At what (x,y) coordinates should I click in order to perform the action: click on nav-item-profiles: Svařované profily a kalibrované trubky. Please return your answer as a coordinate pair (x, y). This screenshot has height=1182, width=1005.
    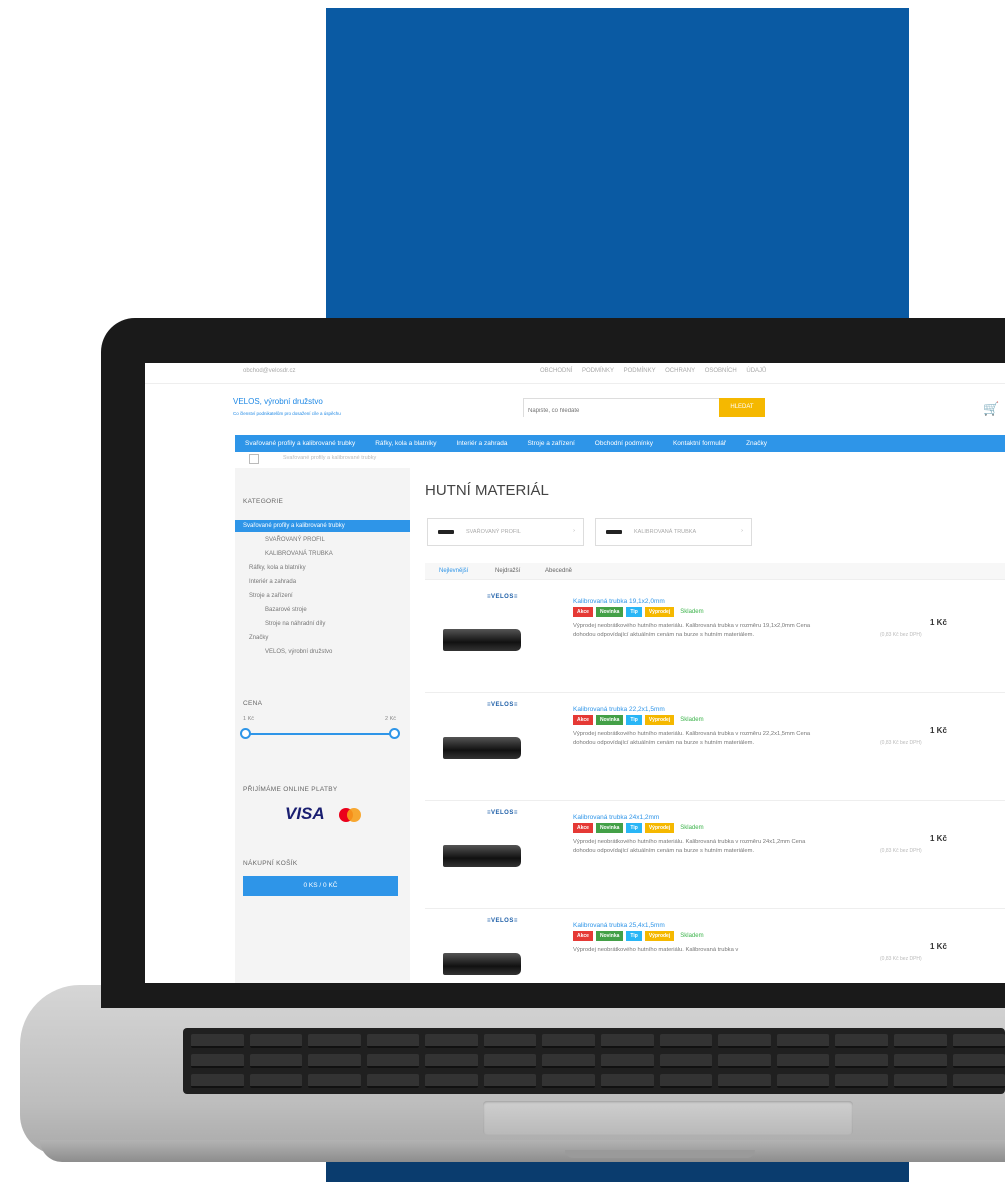
    Looking at the image, I should click on (300, 443).